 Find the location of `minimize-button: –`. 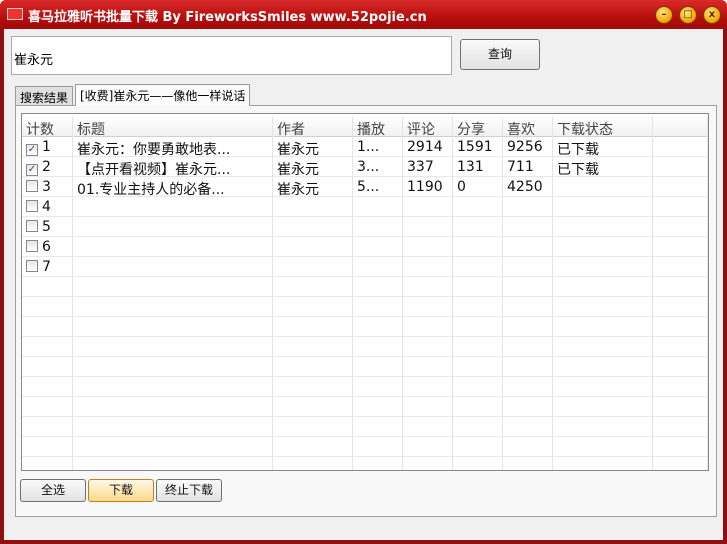

minimize-button: – is located at coordinates (664, 15).